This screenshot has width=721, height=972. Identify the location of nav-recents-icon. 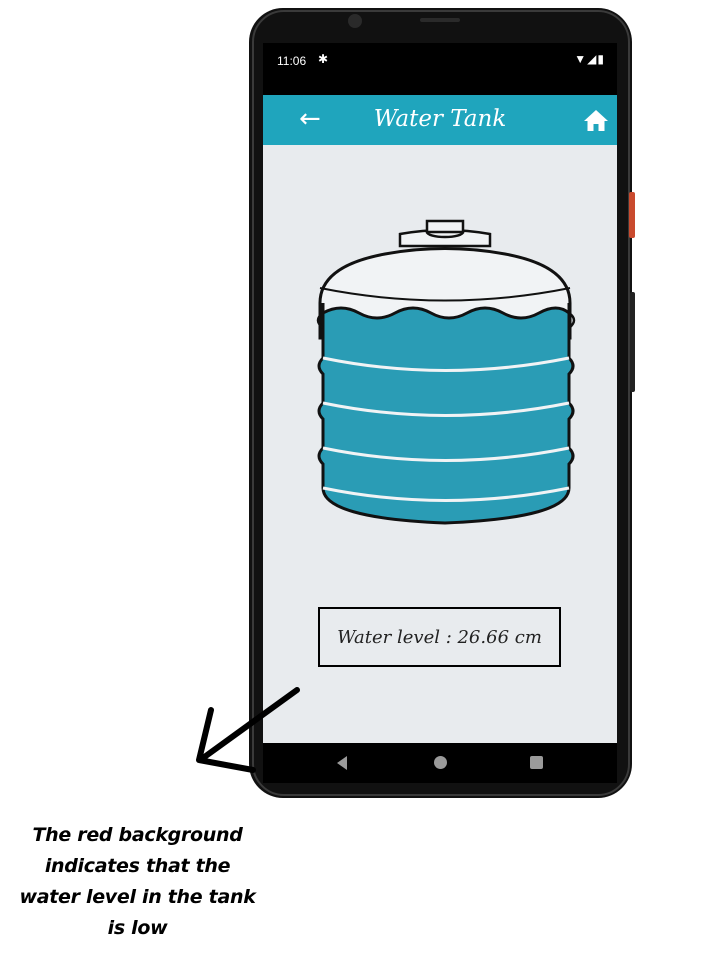
(536, 762).